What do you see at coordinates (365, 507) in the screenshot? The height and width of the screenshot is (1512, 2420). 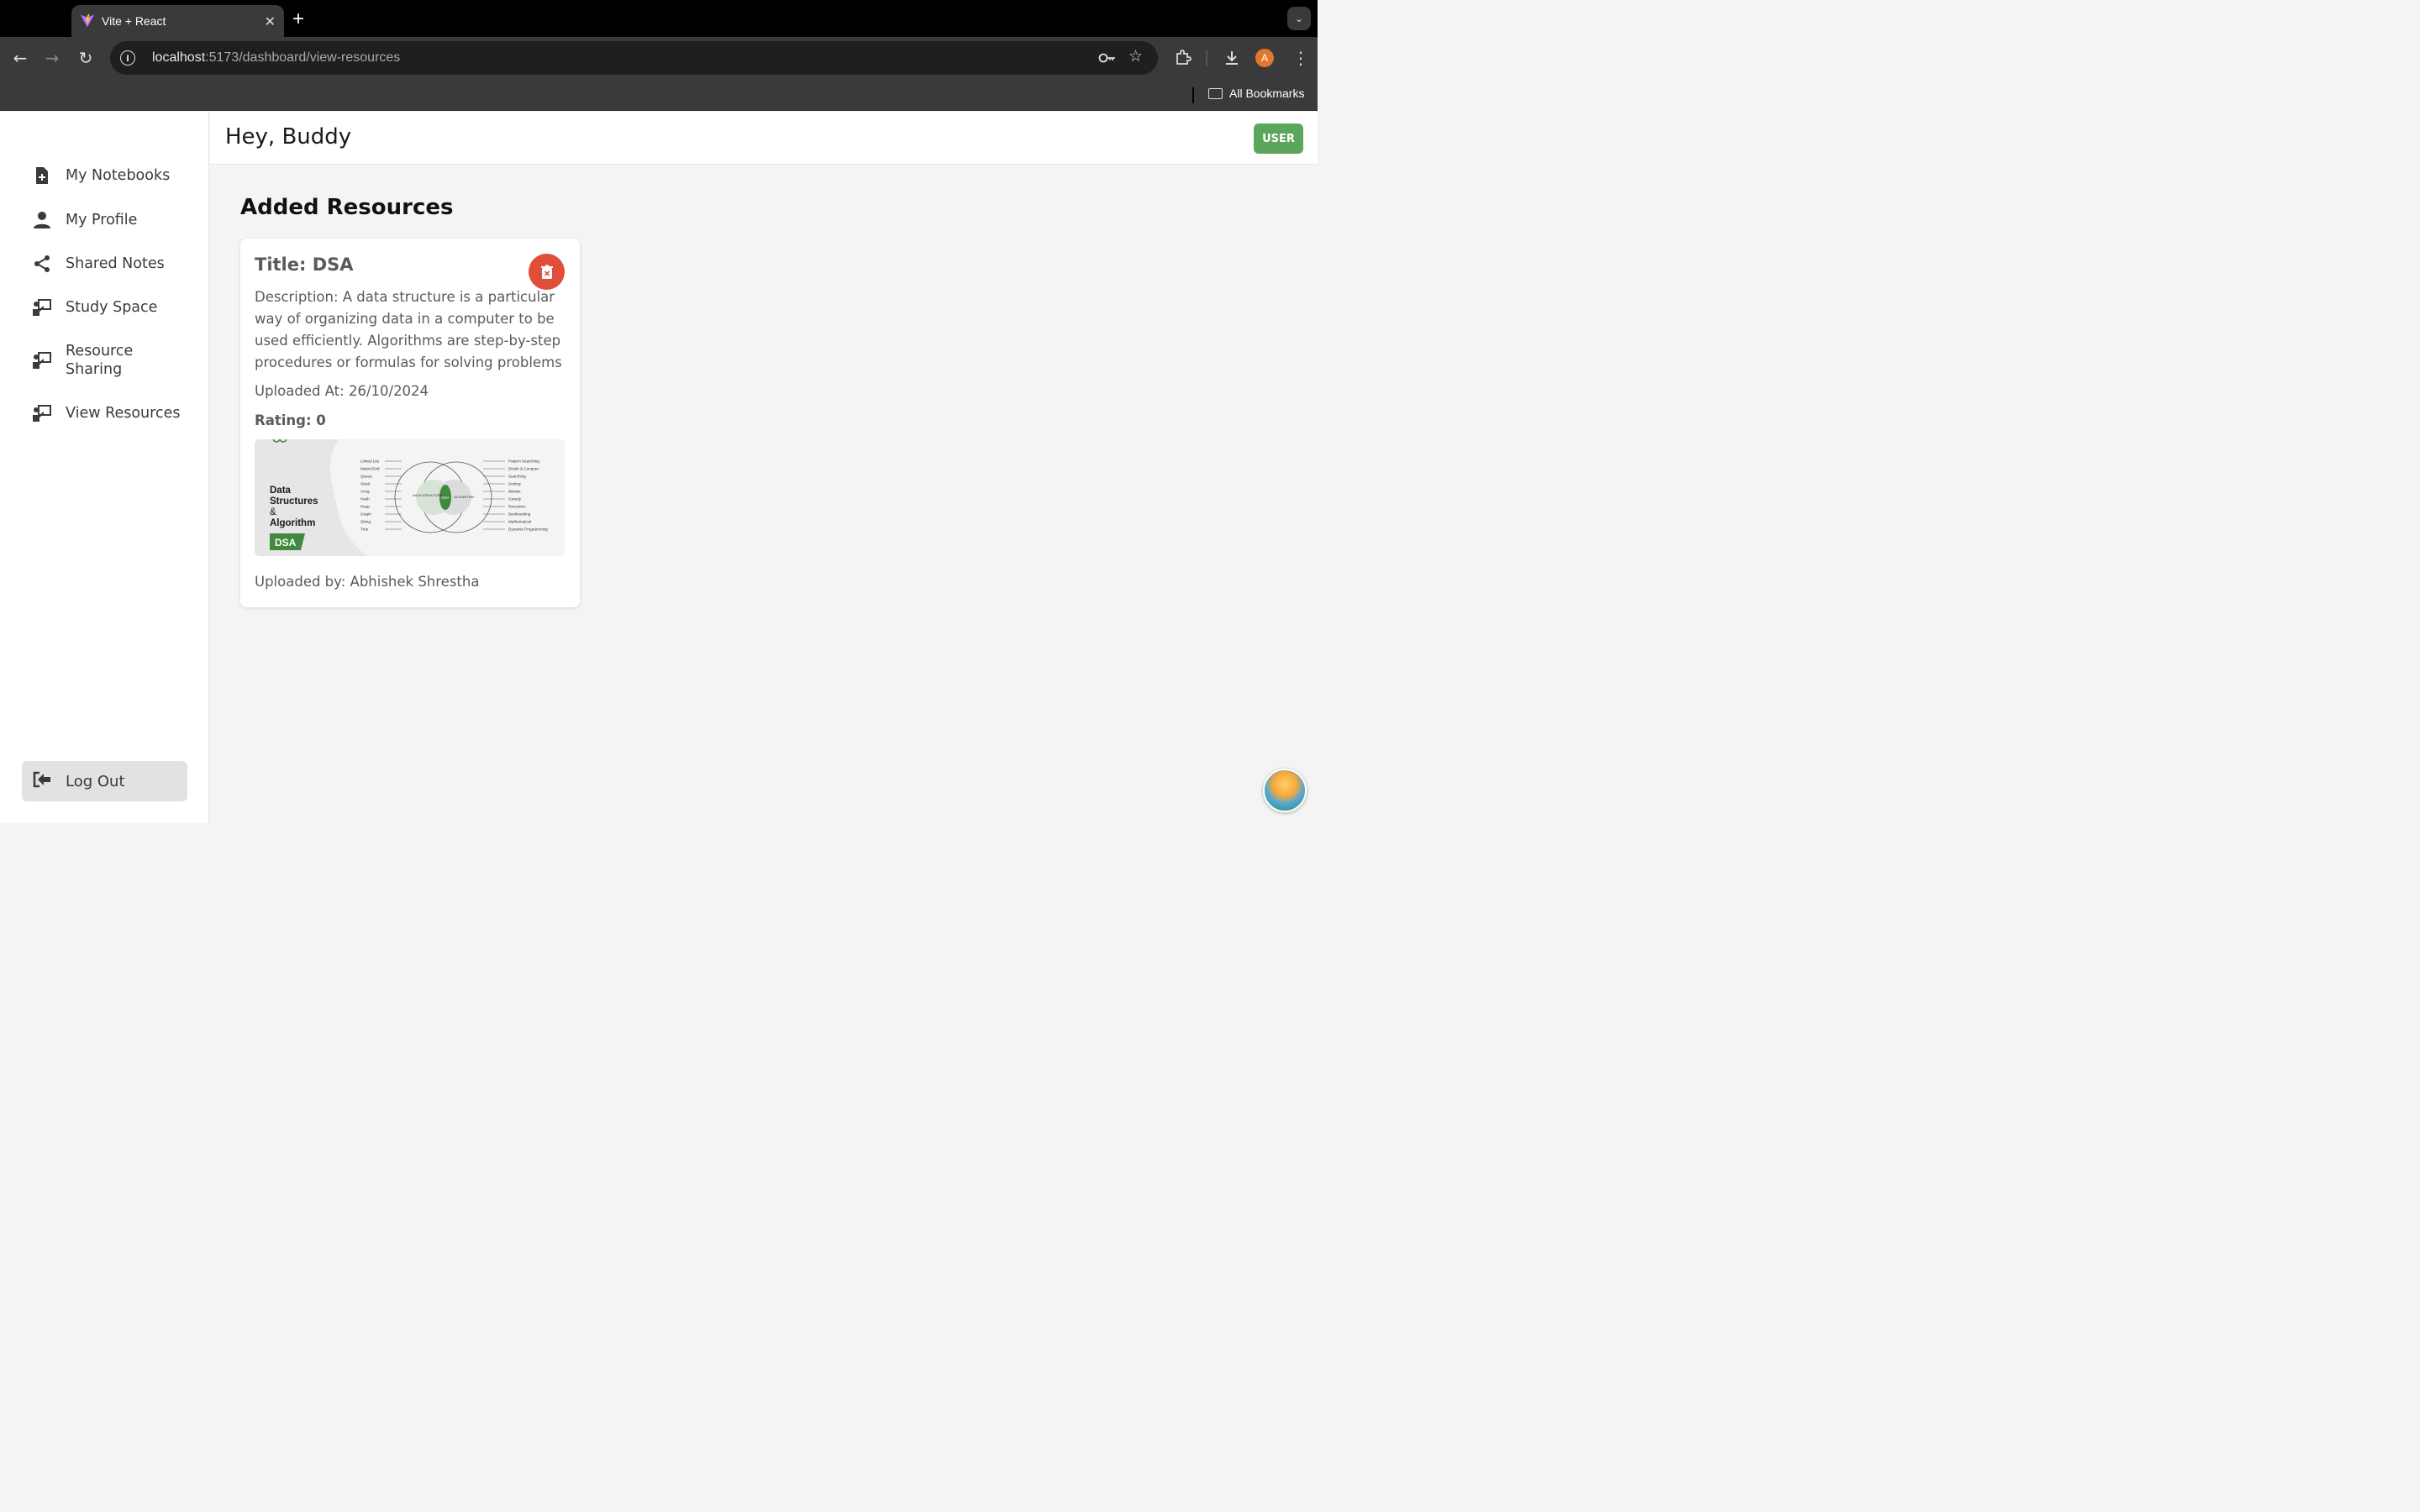 I see `left-topic-label: Heap` at bounding box center [365, 507].